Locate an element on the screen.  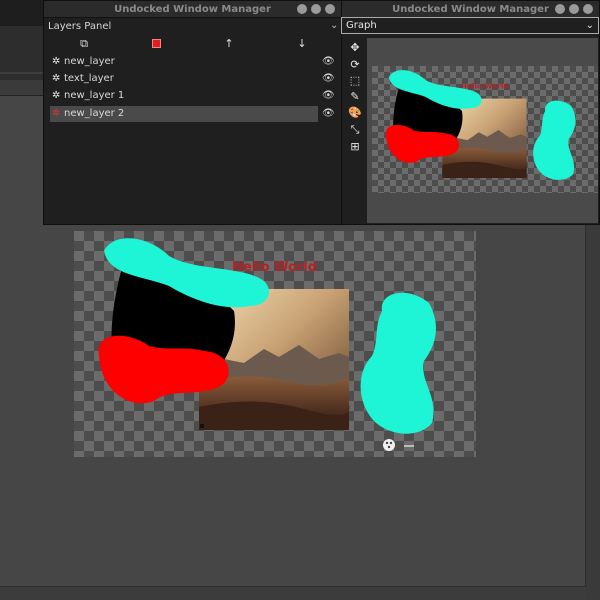
move-layer-up-icon: ↑ is located at coordinates (229, 44).